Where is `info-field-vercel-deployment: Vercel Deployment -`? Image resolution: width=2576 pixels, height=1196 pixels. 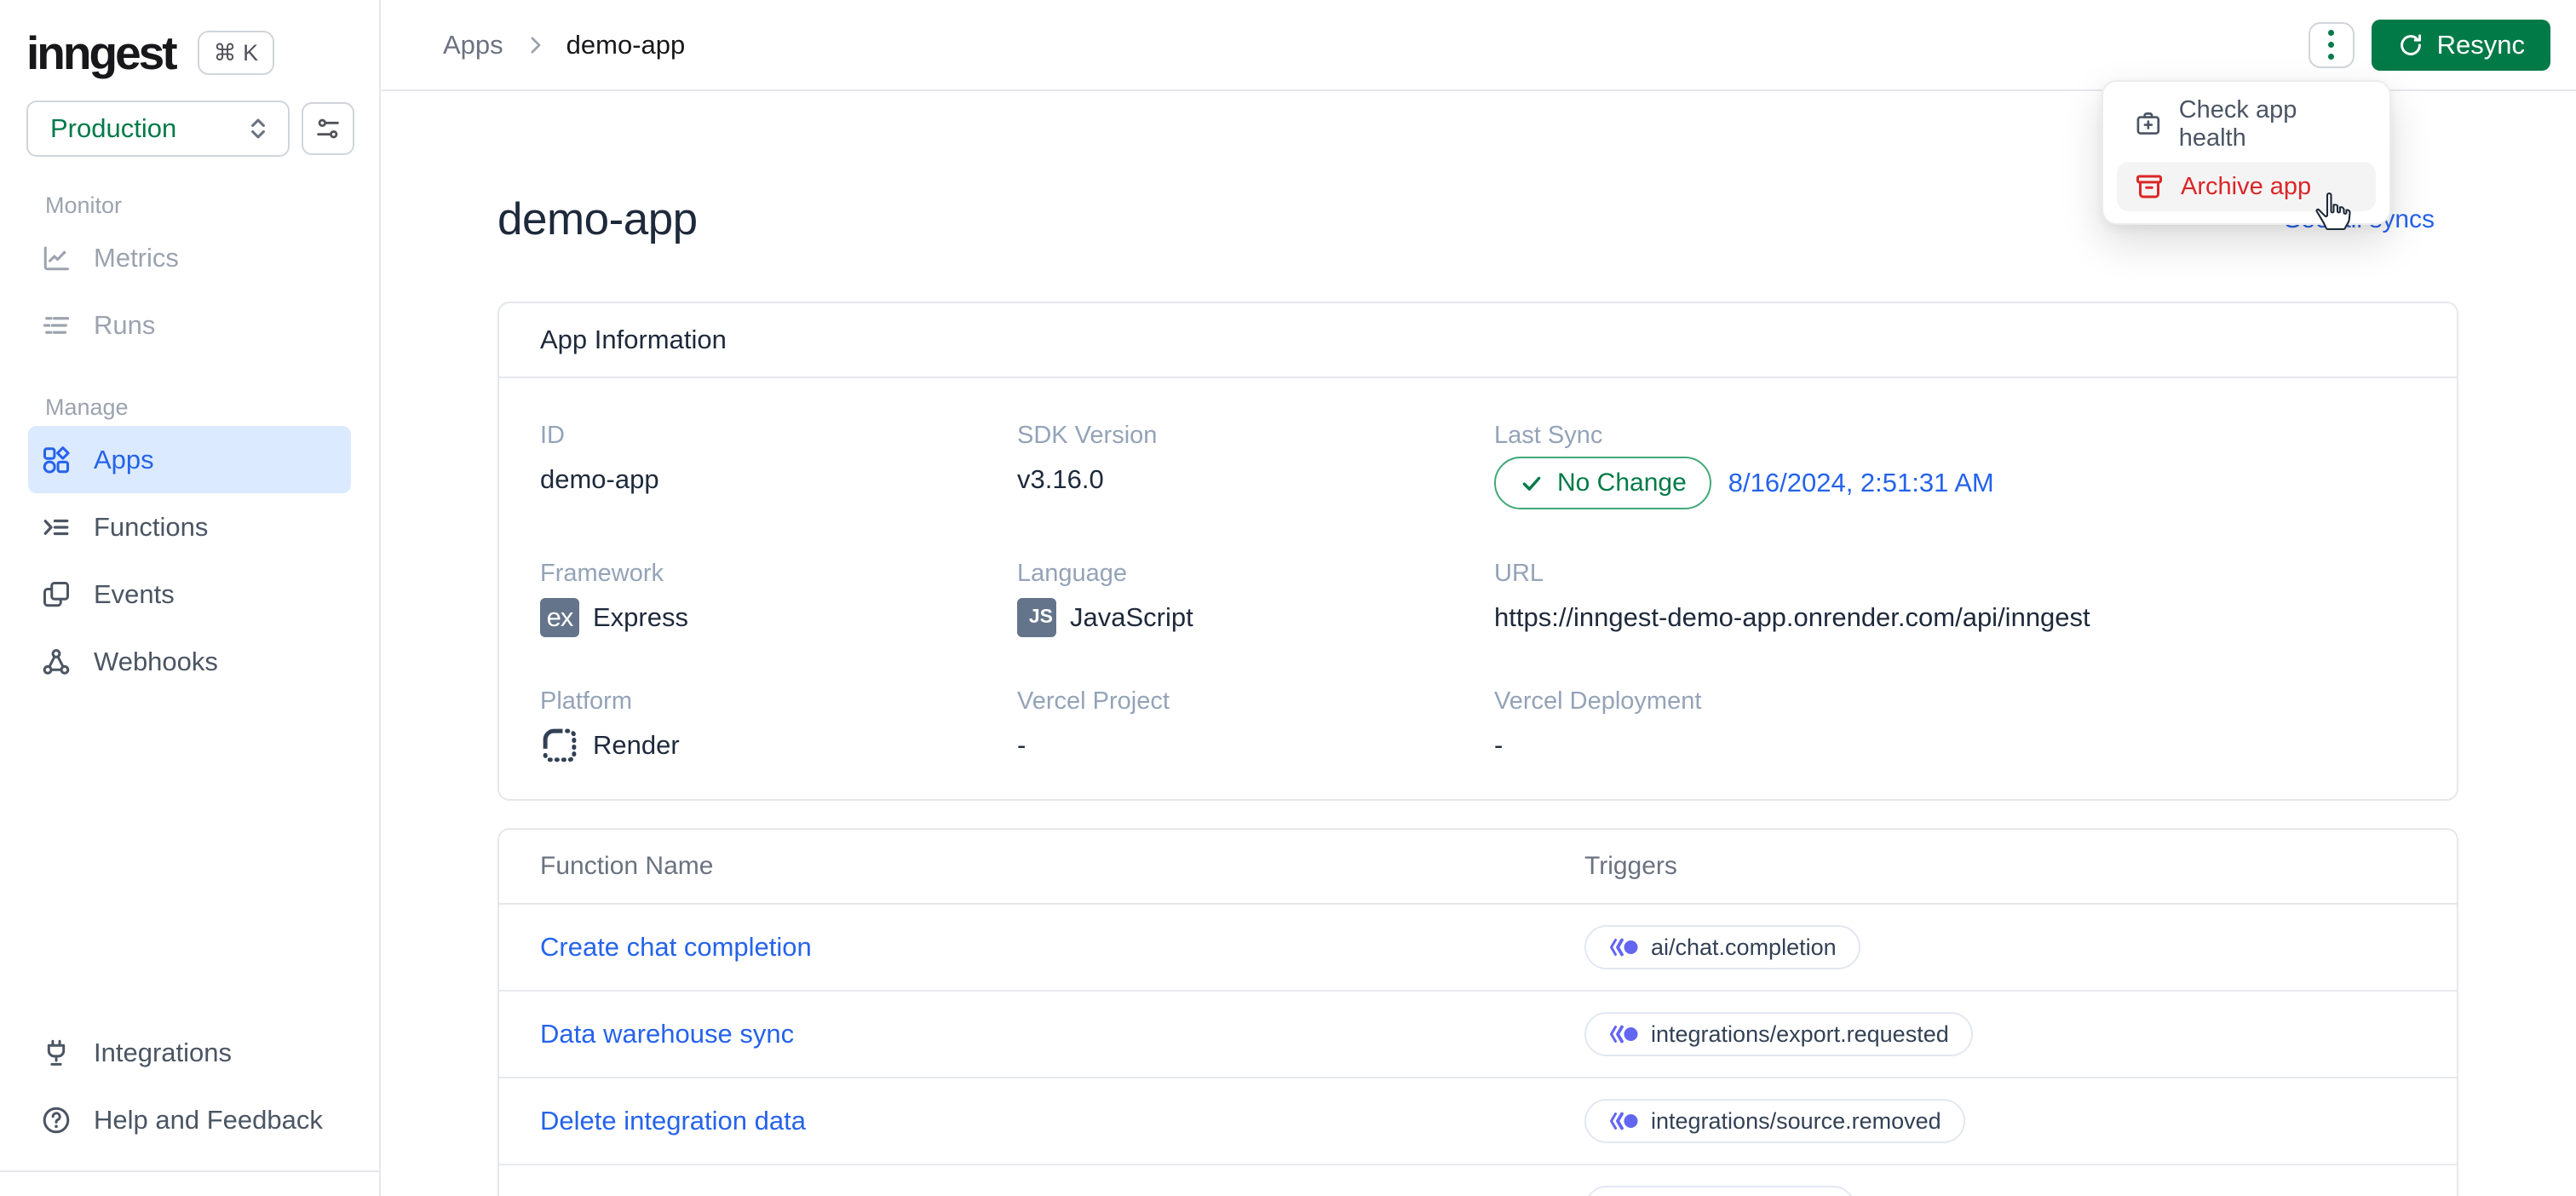
info-field-vercel-deployment: Vercel Deployment - is located at coordinates (1598, 724).